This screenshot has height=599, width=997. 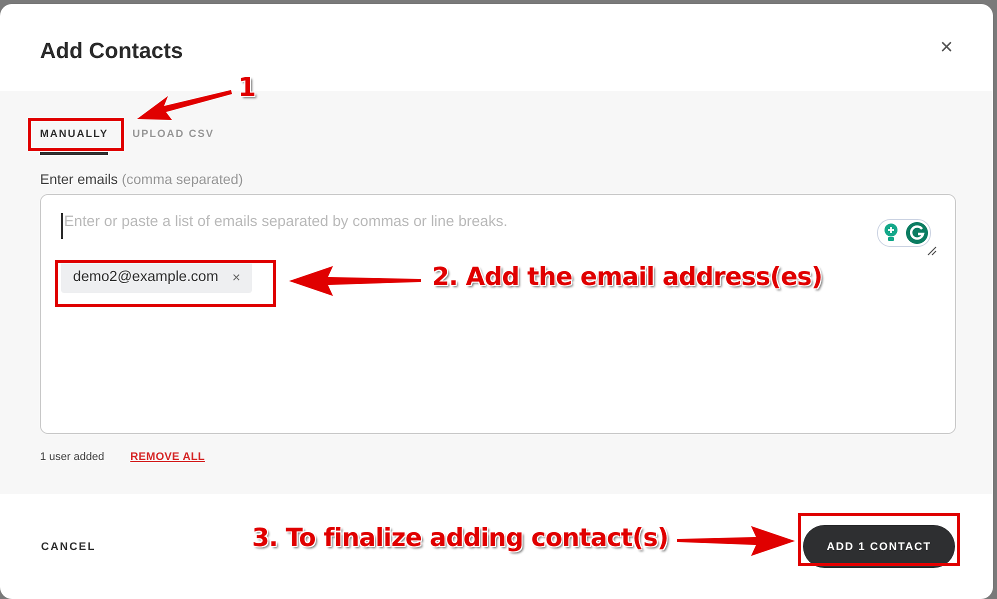 What do you see at coordinates (462, 226) in the screenshot?
I see `email-input-field: Enter or paste a list of emails separated by commas or line breaks.` at bounding box center [462, 226].